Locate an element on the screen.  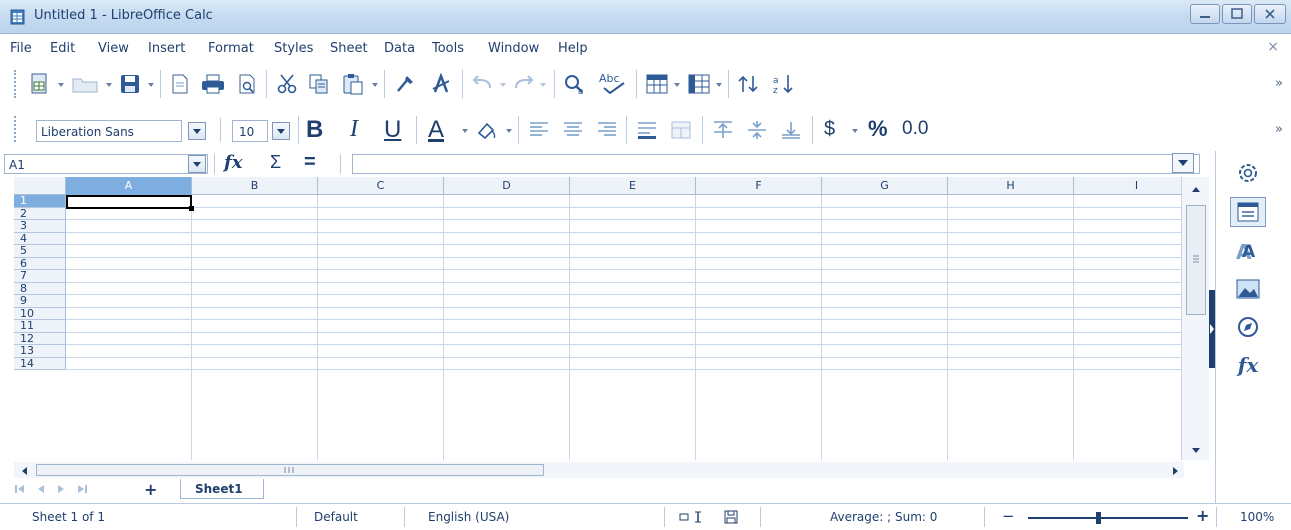
zoom-slider-handle is located at coordinates (1098, 518).